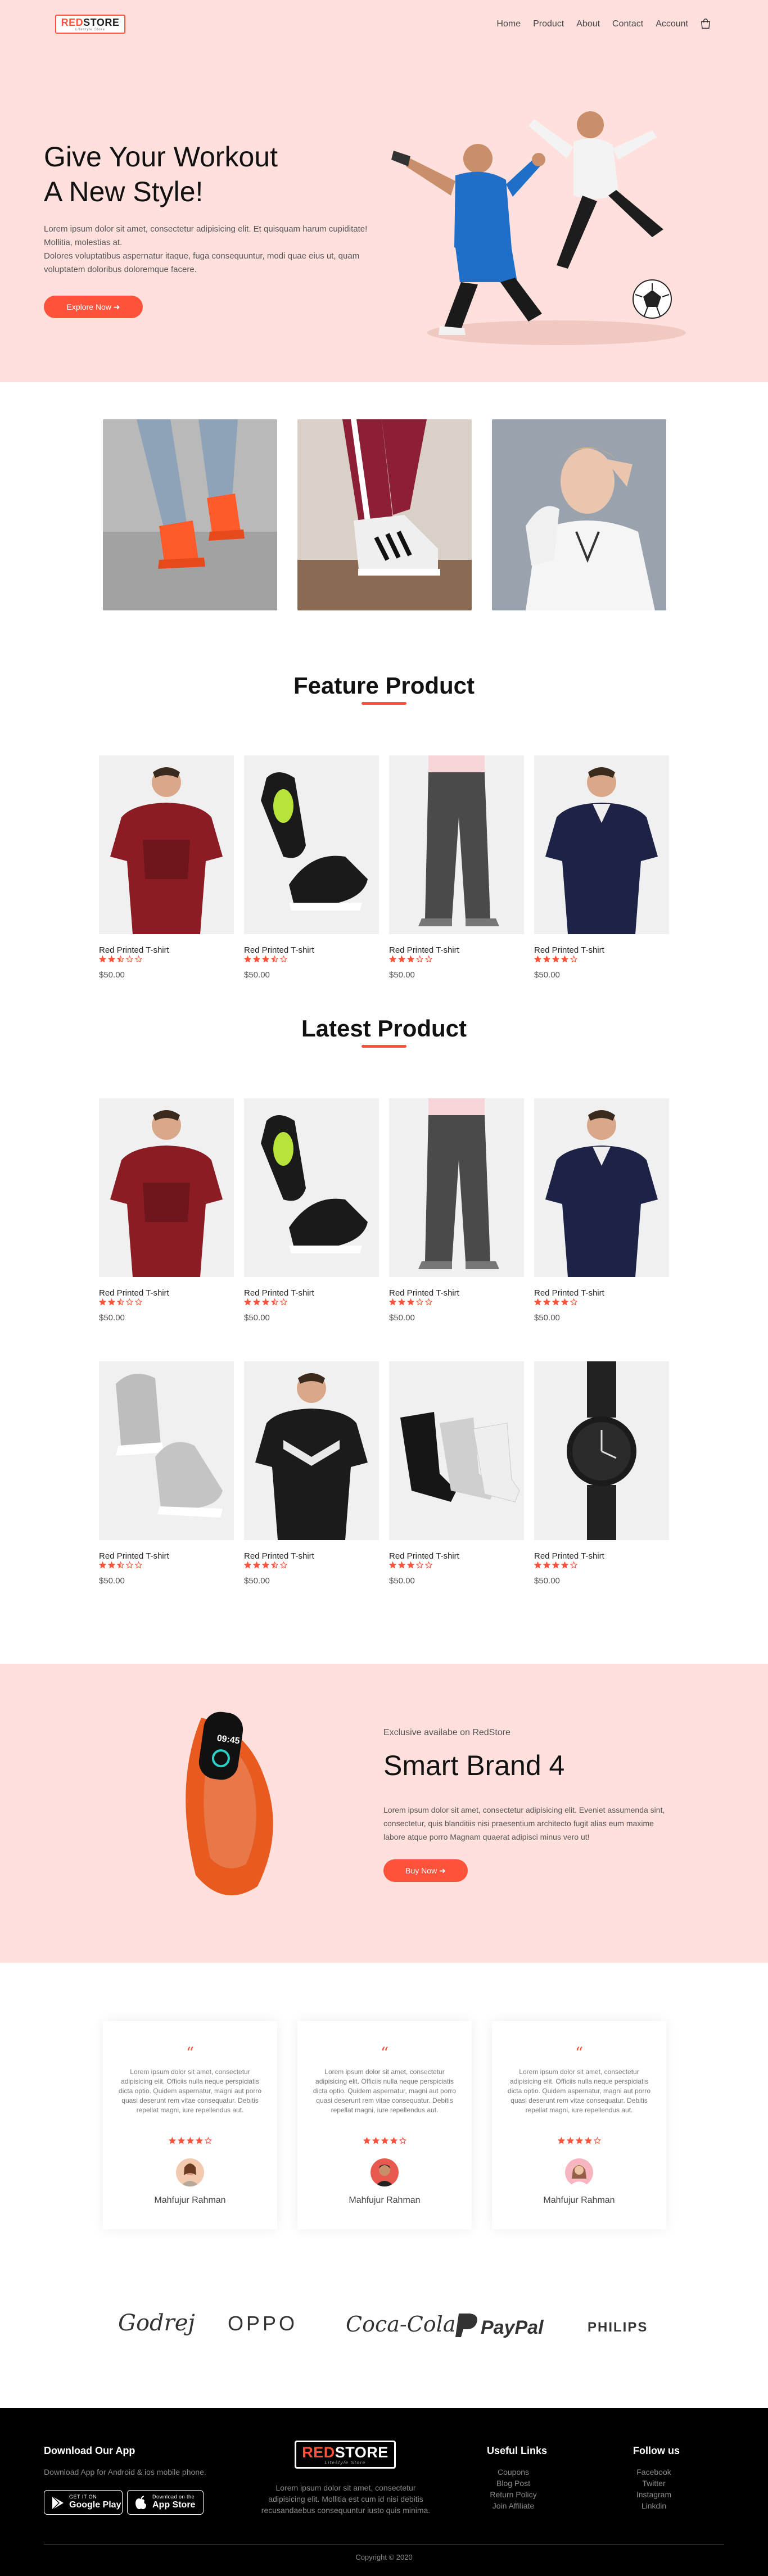  What do you see at coordinates (538, 228) in the screenshot?
I see `hero-athletes-image` at bounding box center [538, 228].